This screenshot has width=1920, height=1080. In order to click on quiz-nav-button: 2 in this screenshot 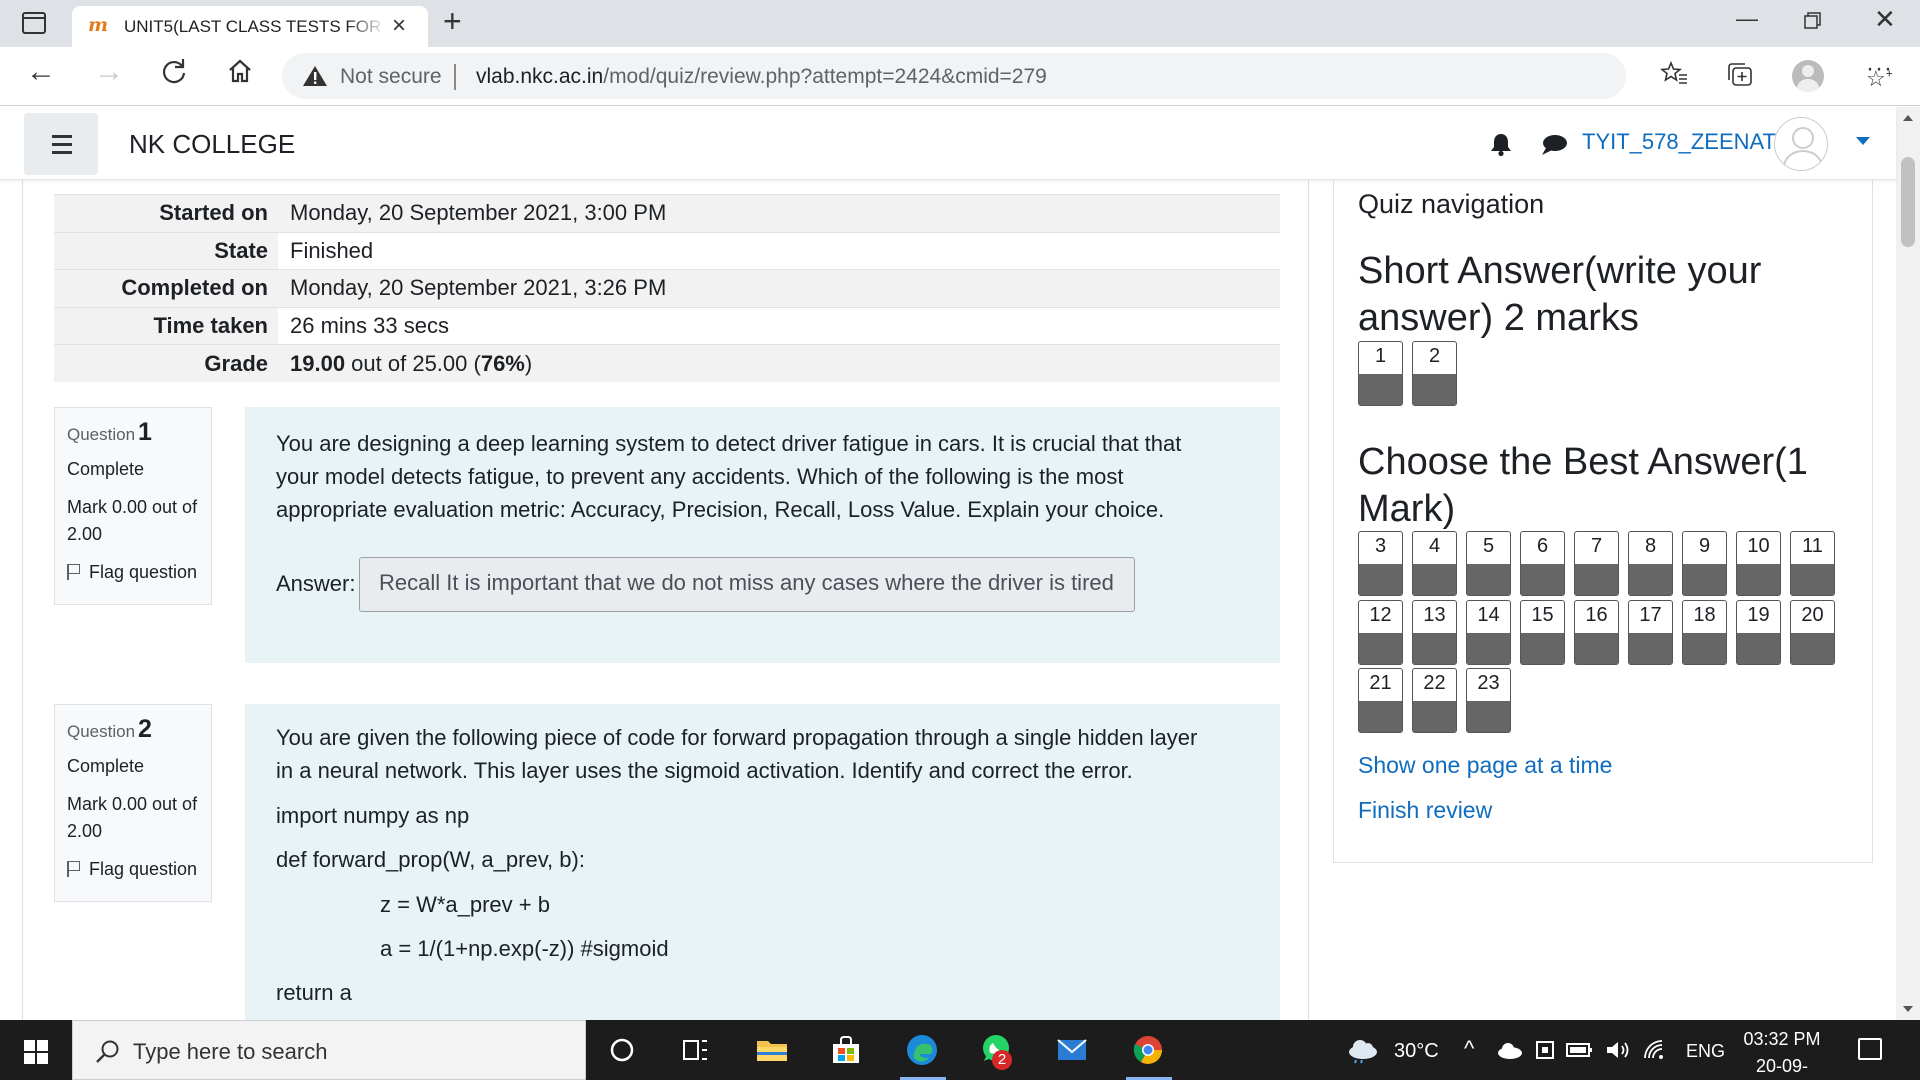, I will do `click(1434, 373)`.